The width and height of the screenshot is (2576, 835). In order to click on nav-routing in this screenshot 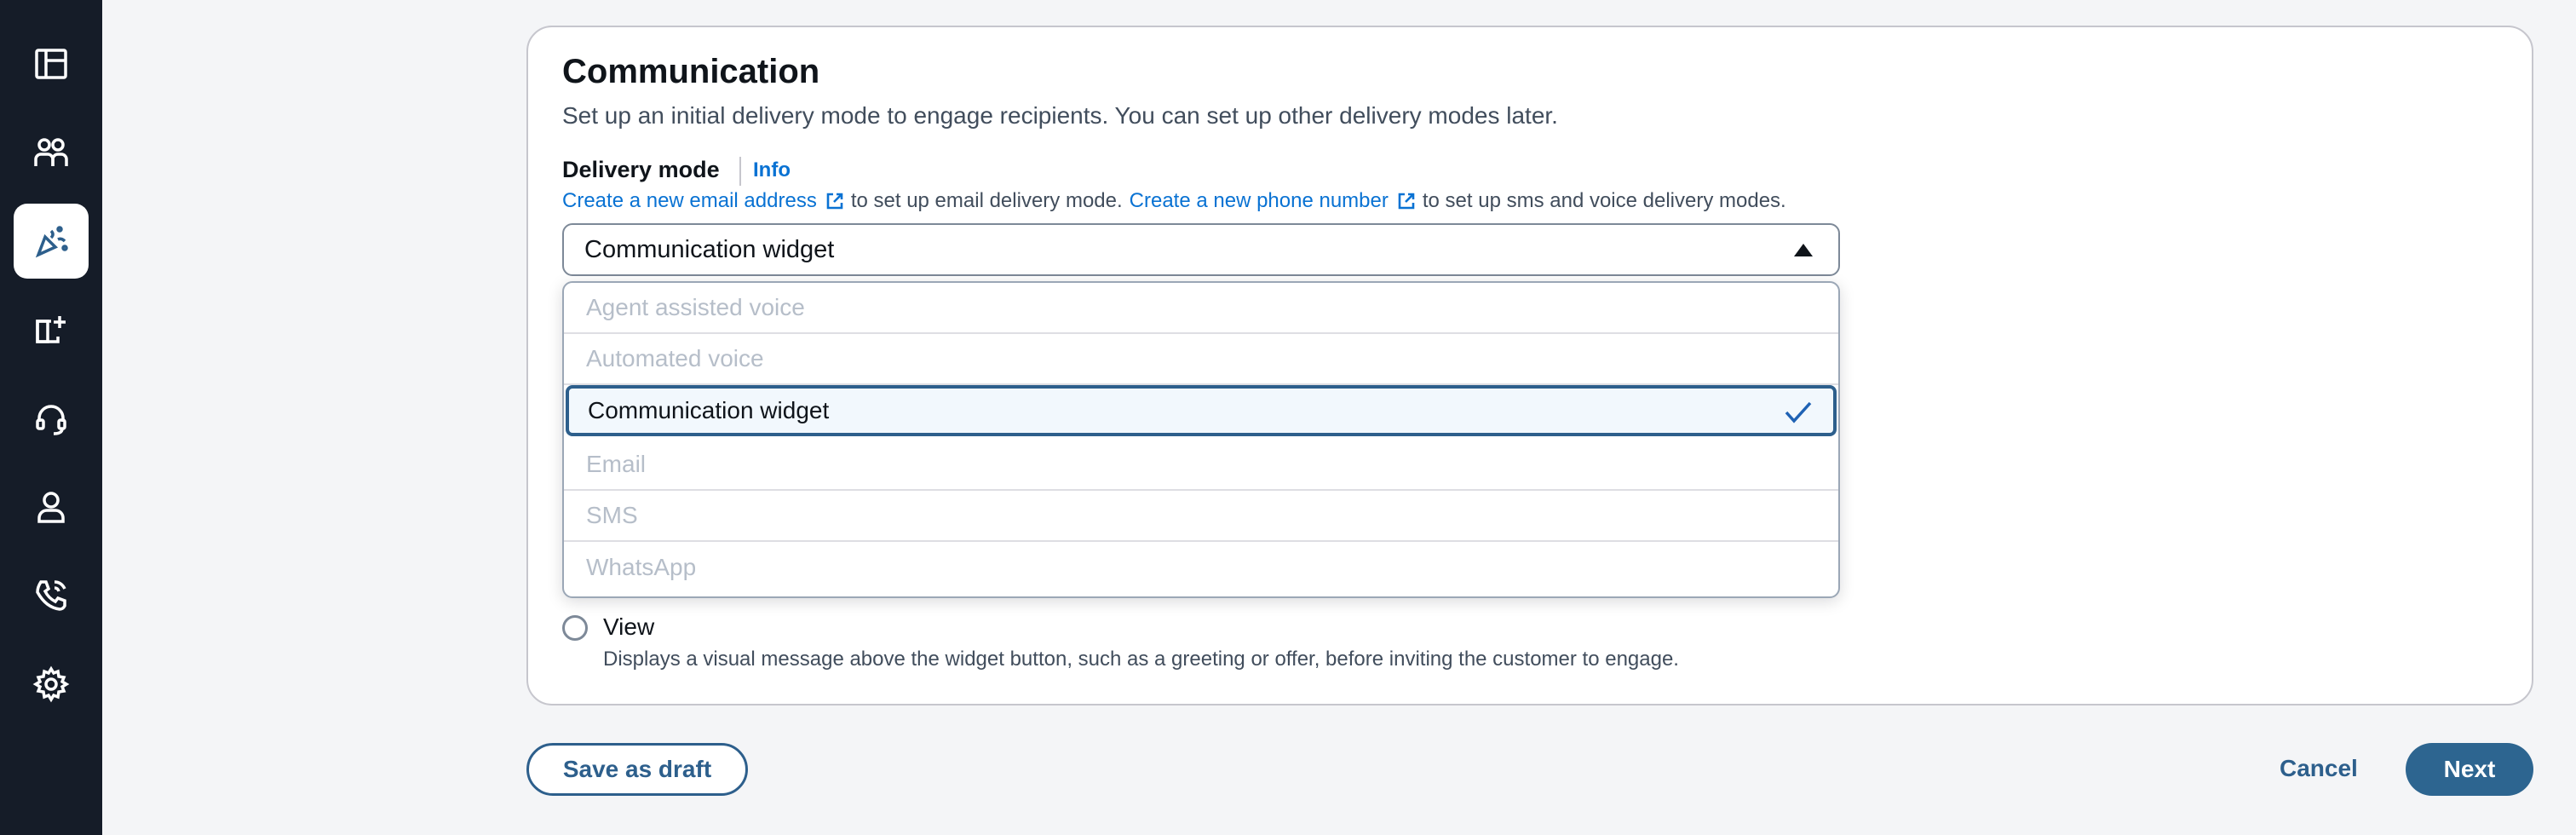, I will do `click(51, 329)`.